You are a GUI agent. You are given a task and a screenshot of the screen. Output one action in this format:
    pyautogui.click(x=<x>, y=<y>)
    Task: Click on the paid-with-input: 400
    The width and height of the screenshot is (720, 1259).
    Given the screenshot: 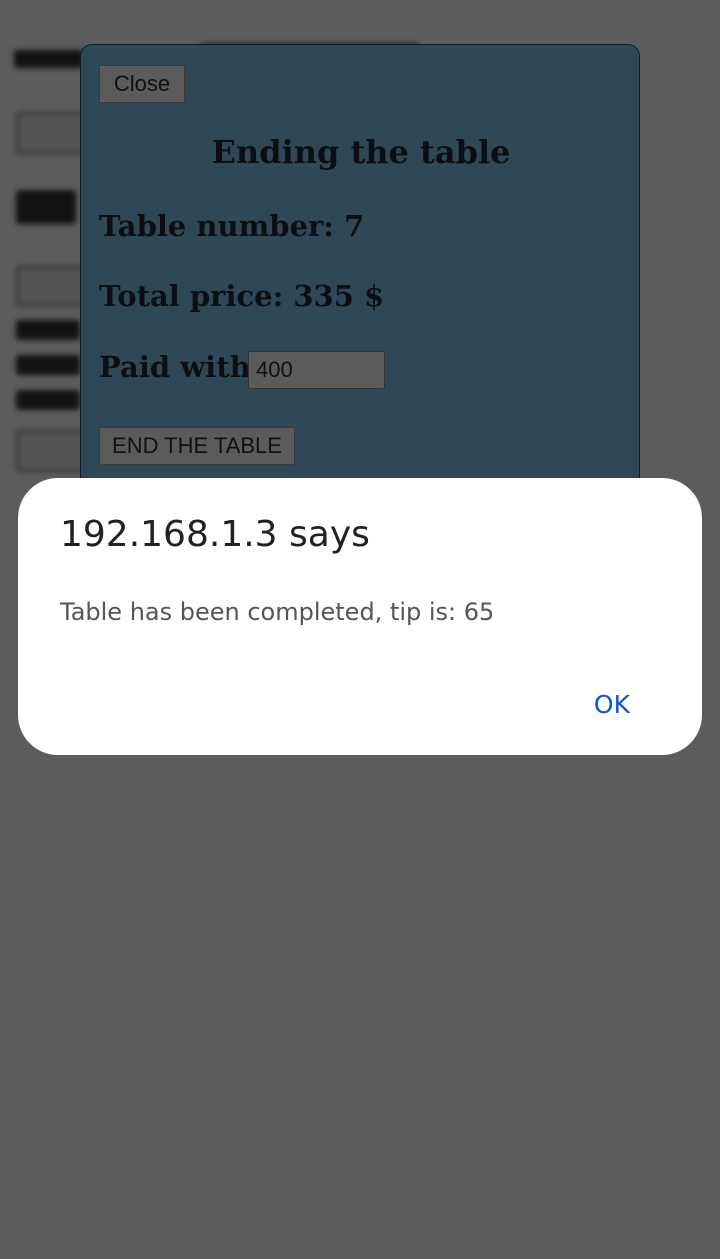 What is the action you would take?
    pyautogui.click(x=316, y=370)
    